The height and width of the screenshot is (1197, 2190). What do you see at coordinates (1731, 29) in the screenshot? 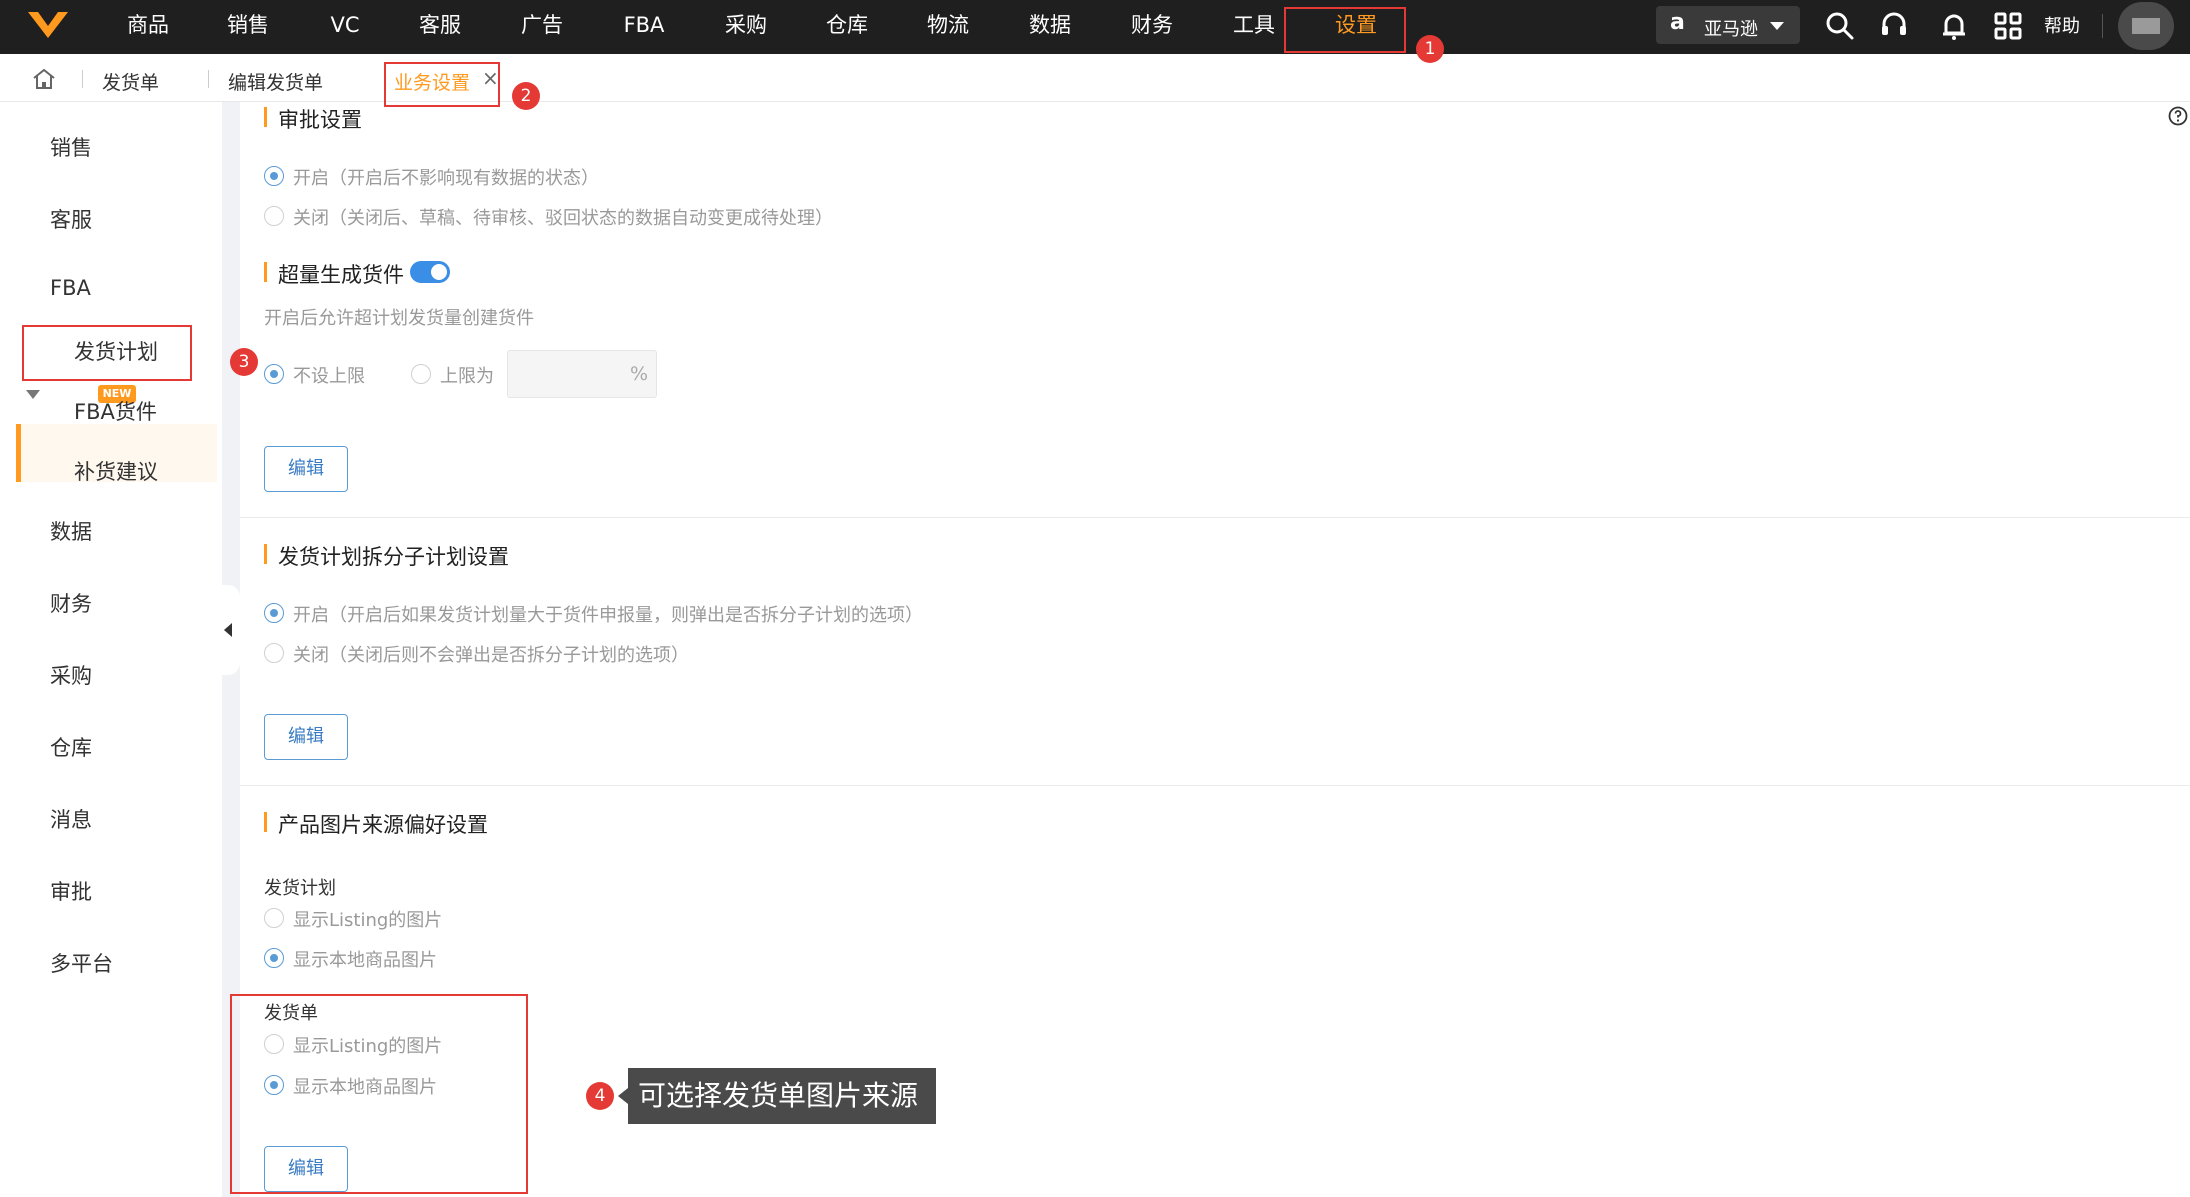
I see `store-name: 亚马逊` at bounding box center [1731, 29].